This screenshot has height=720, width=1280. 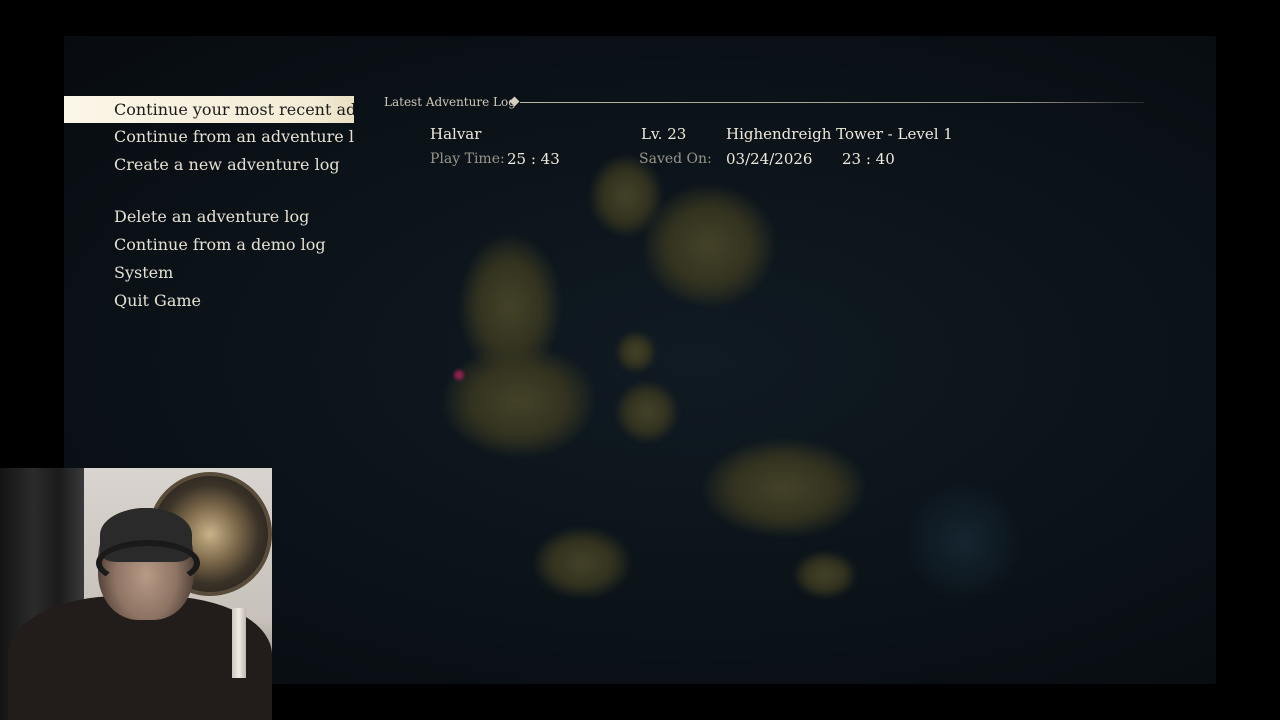 What do you see at coordinates (209, 217) in the screenshot?
I see `menu-item-delete-log: Delete an adventure log` at bounding box center [209, 217].